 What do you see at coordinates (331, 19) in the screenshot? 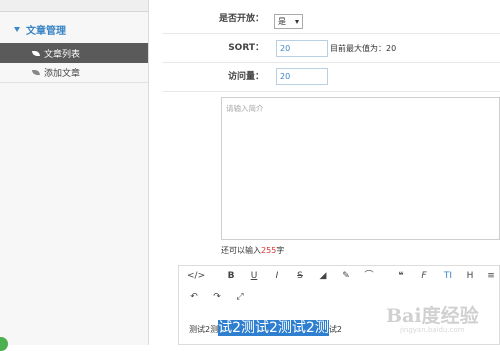
I see `form-row-open: 是否开放： 是` at bounding box center [331, 19].